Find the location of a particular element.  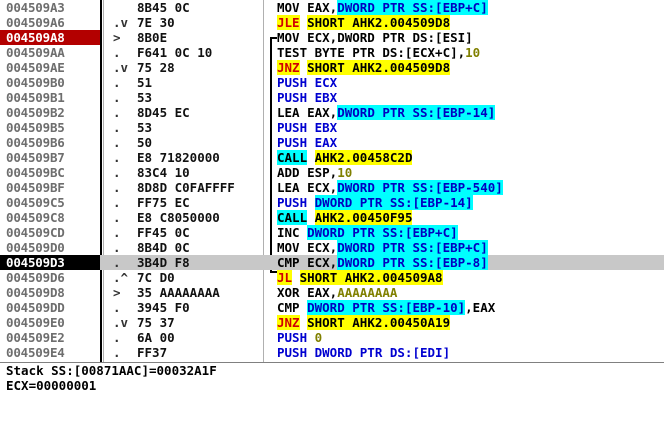

info-stack-line: Stack SS:[00871AAC]=00032A1F is located at coordinates (111, 370).